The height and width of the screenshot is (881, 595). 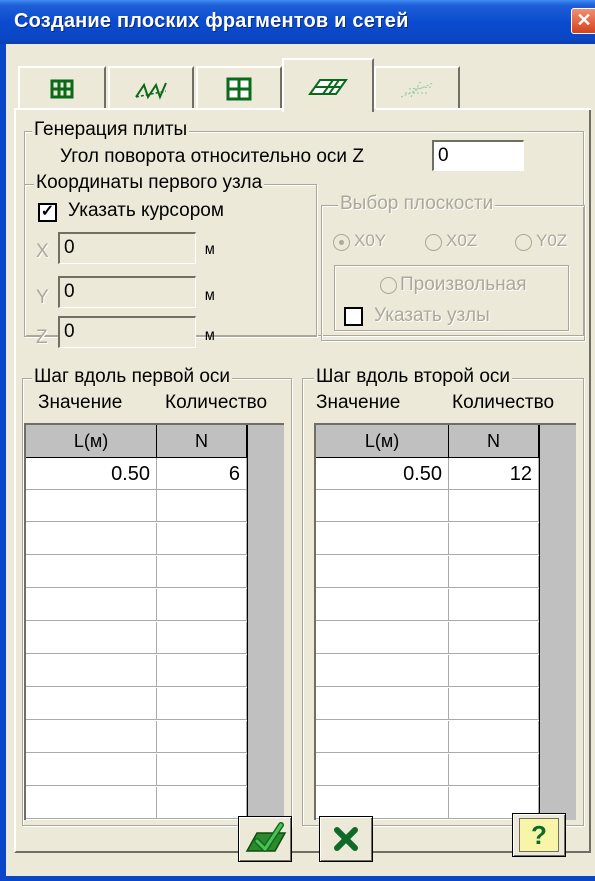 What do you see at coordinates (413, 377) in the screenshot?
I see `second-axis-legend: Шаг вдоль второй оси` at bounding box center [413, 377].